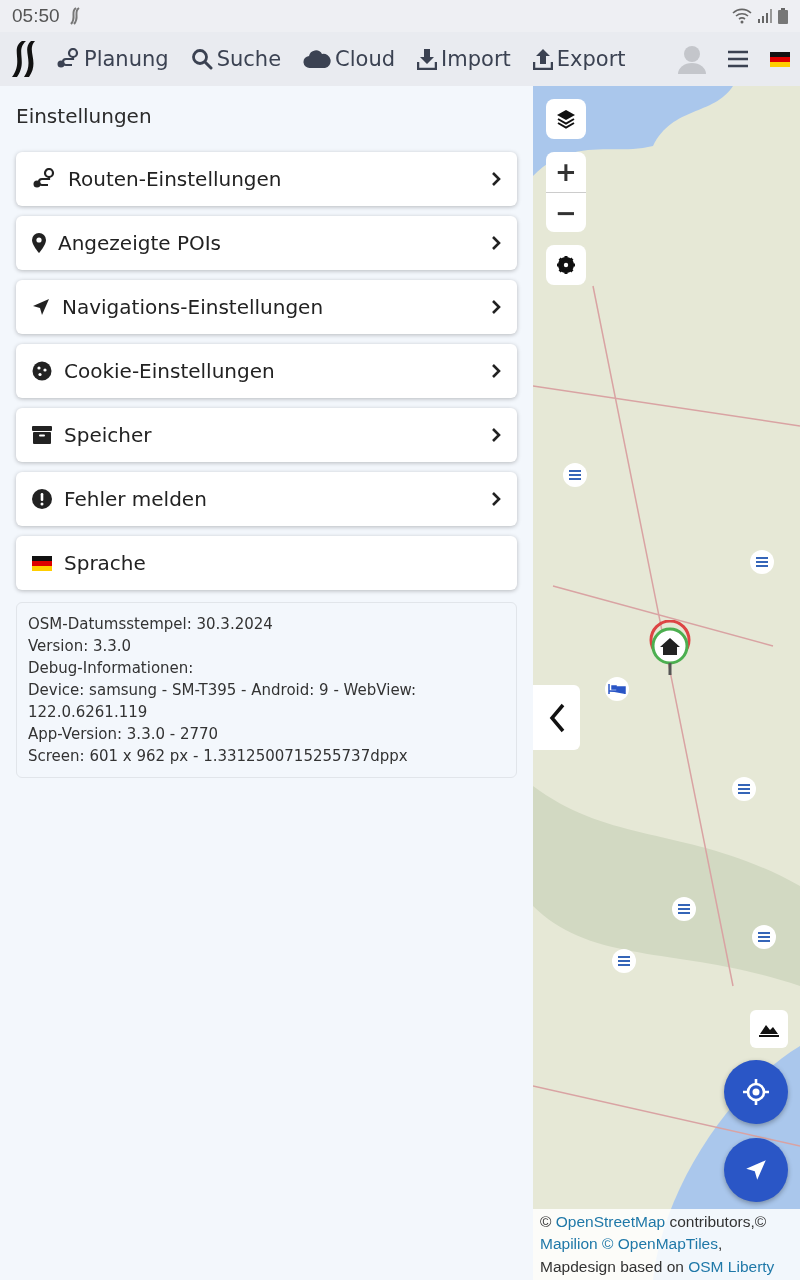  What do you see at coordinates (112, 59) in the screenshot?
I see `nav-button: Planung` at bounding box center [112, 59].